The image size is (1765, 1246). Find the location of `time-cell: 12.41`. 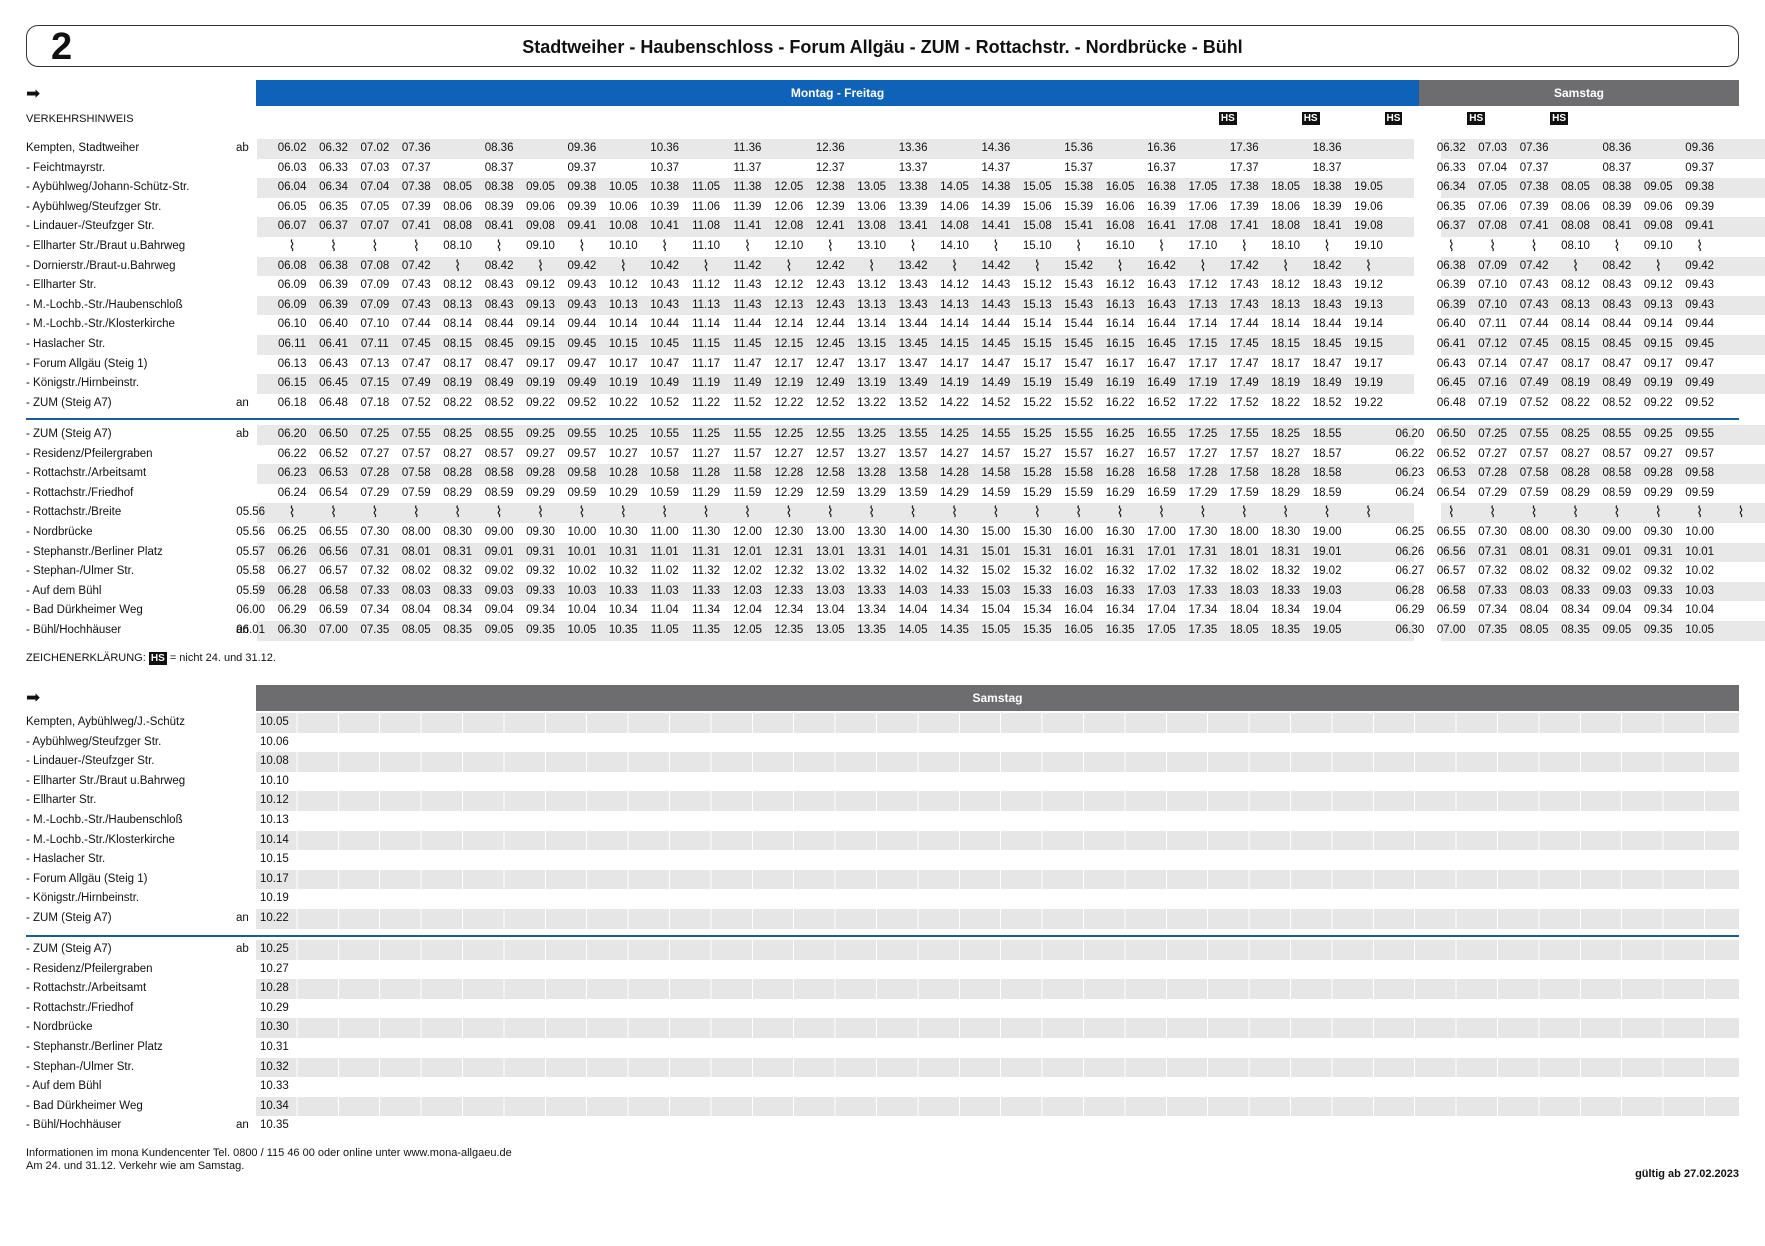

time-cell: 12.41 is located at coordinates (830, 226).